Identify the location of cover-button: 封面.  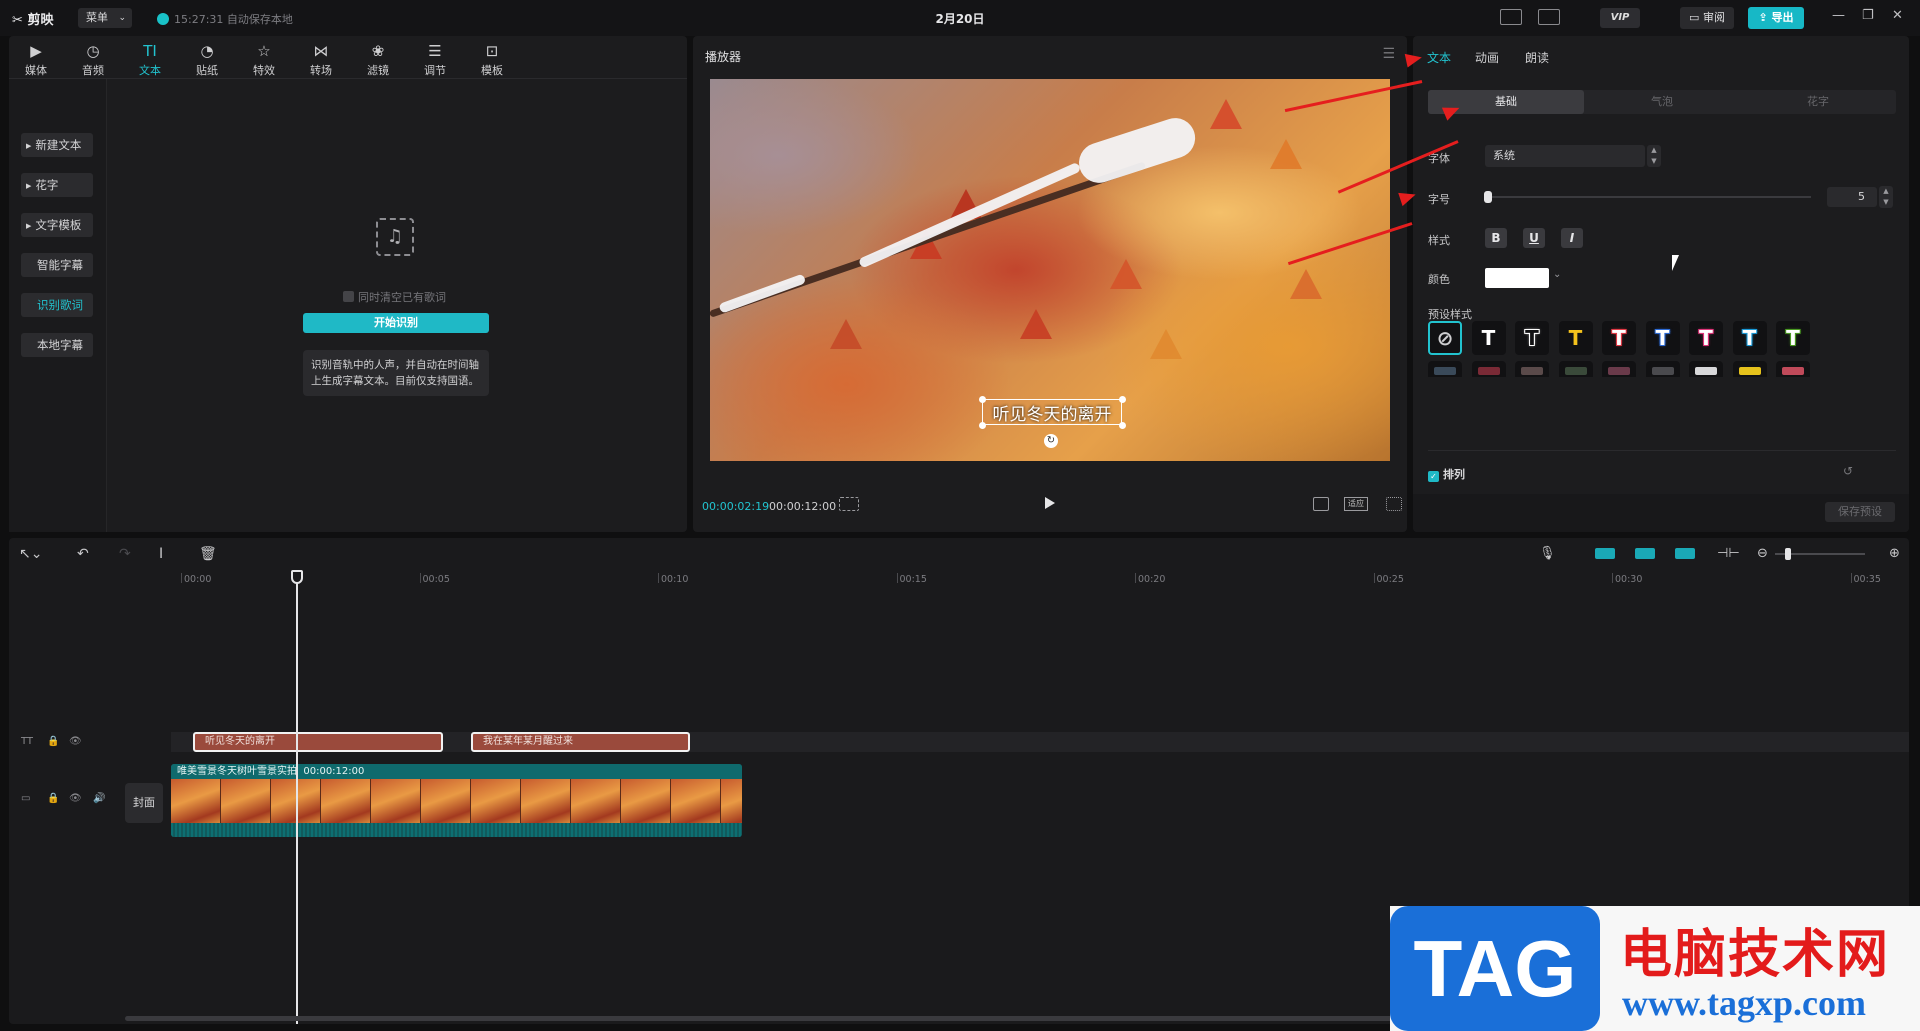
(144, 803).